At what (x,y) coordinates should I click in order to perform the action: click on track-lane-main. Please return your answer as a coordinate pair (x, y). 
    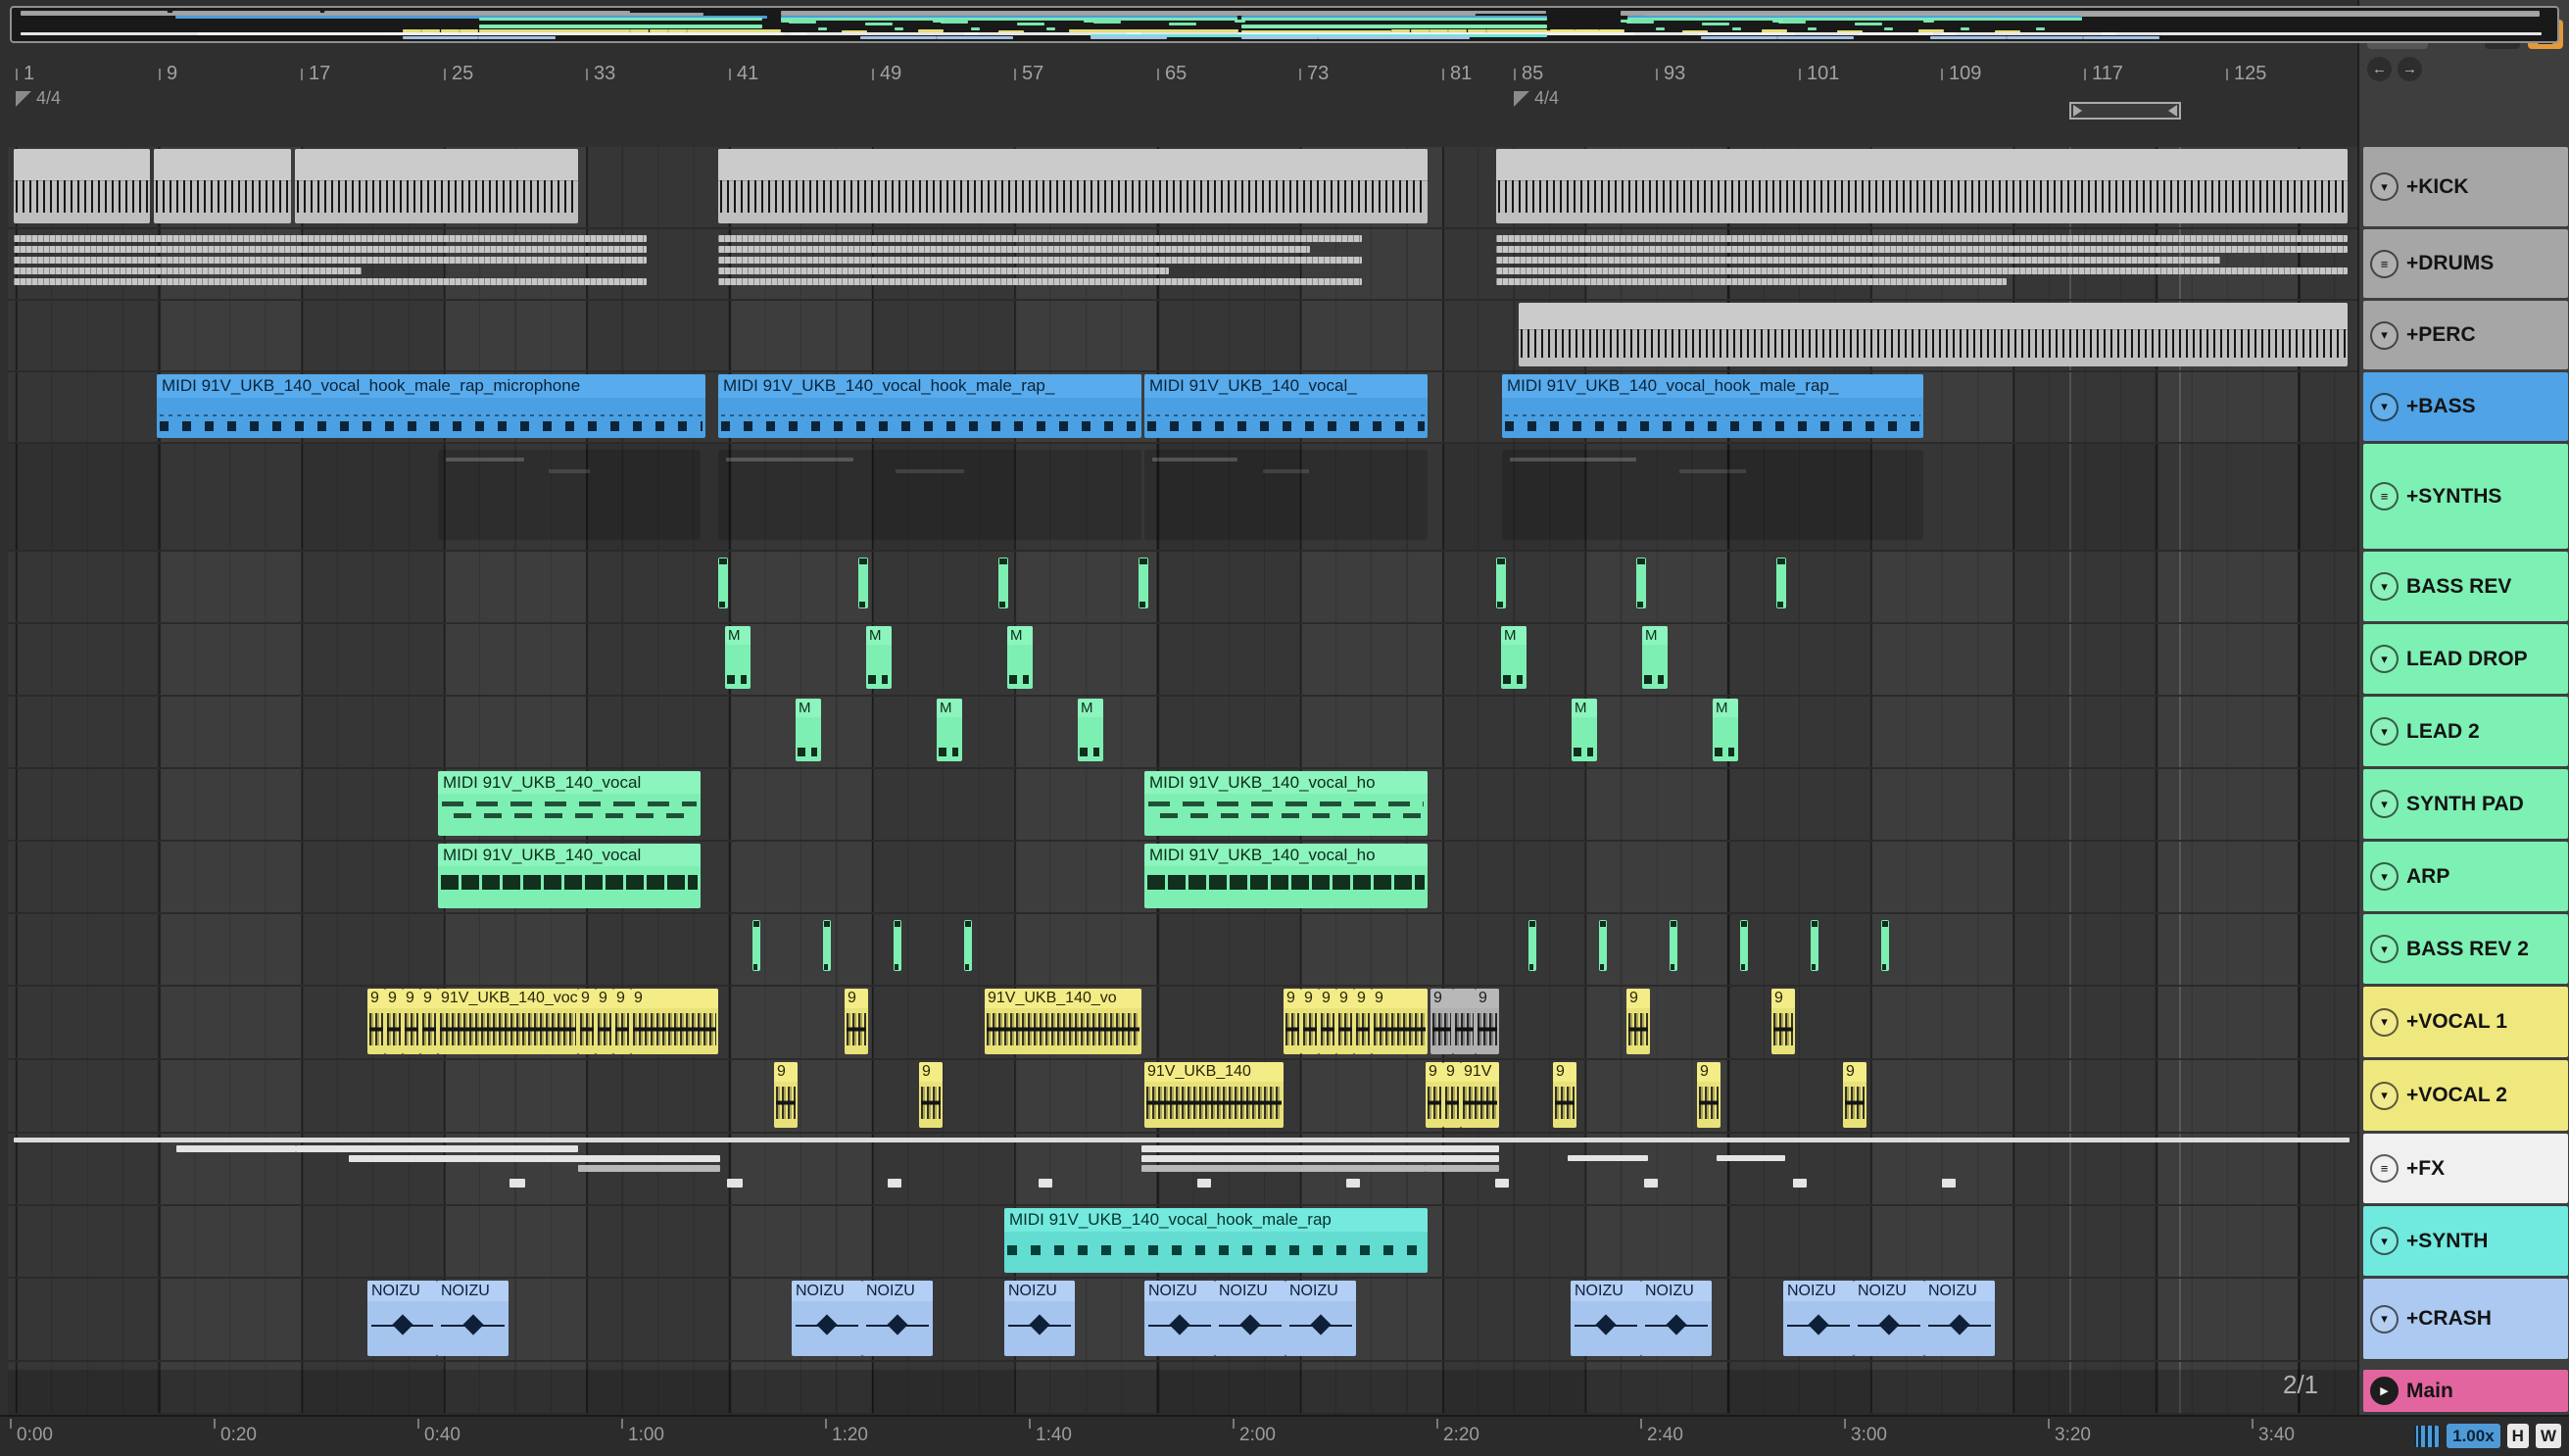
    Looking at the image, I should click on (1183, 1392).